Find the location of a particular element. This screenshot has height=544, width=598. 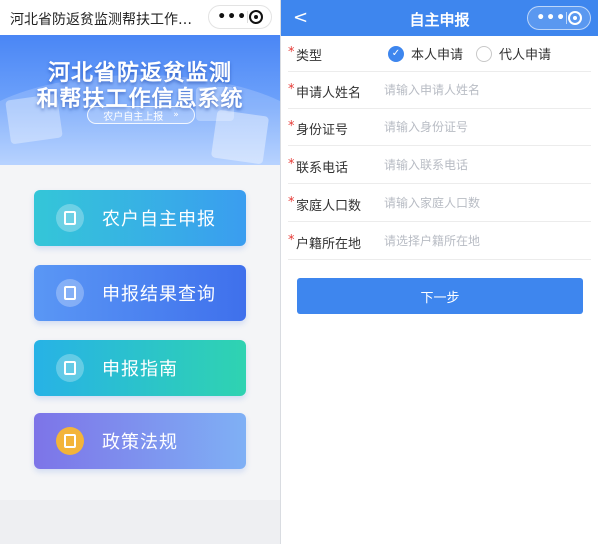

applicant-name-row: * 申请人姓名 is located at coordinates (439, 90).